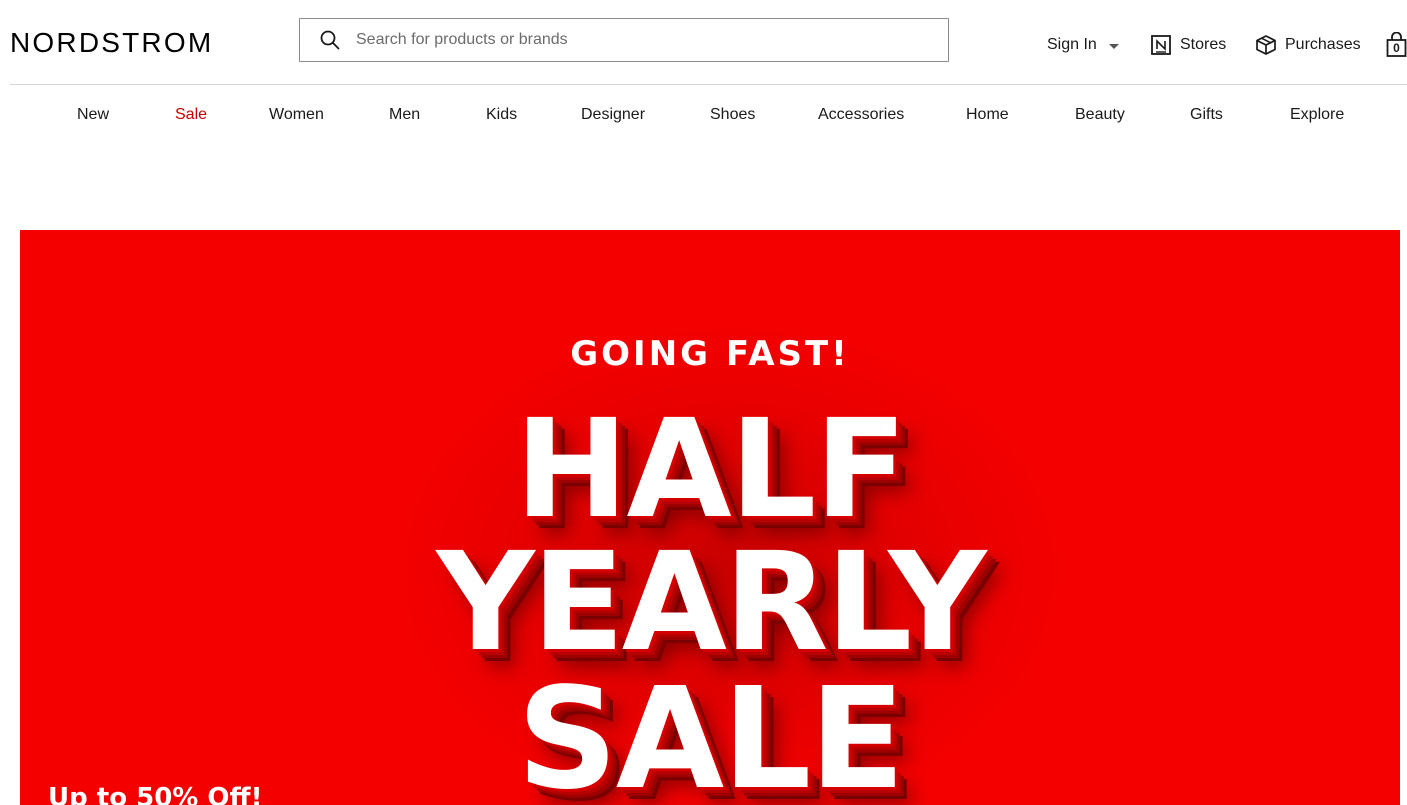  What do you see at coordinates (1323, 44) in the screenshot?
I see `purchases-label: Purchases` at bounding box center [1323, 44].